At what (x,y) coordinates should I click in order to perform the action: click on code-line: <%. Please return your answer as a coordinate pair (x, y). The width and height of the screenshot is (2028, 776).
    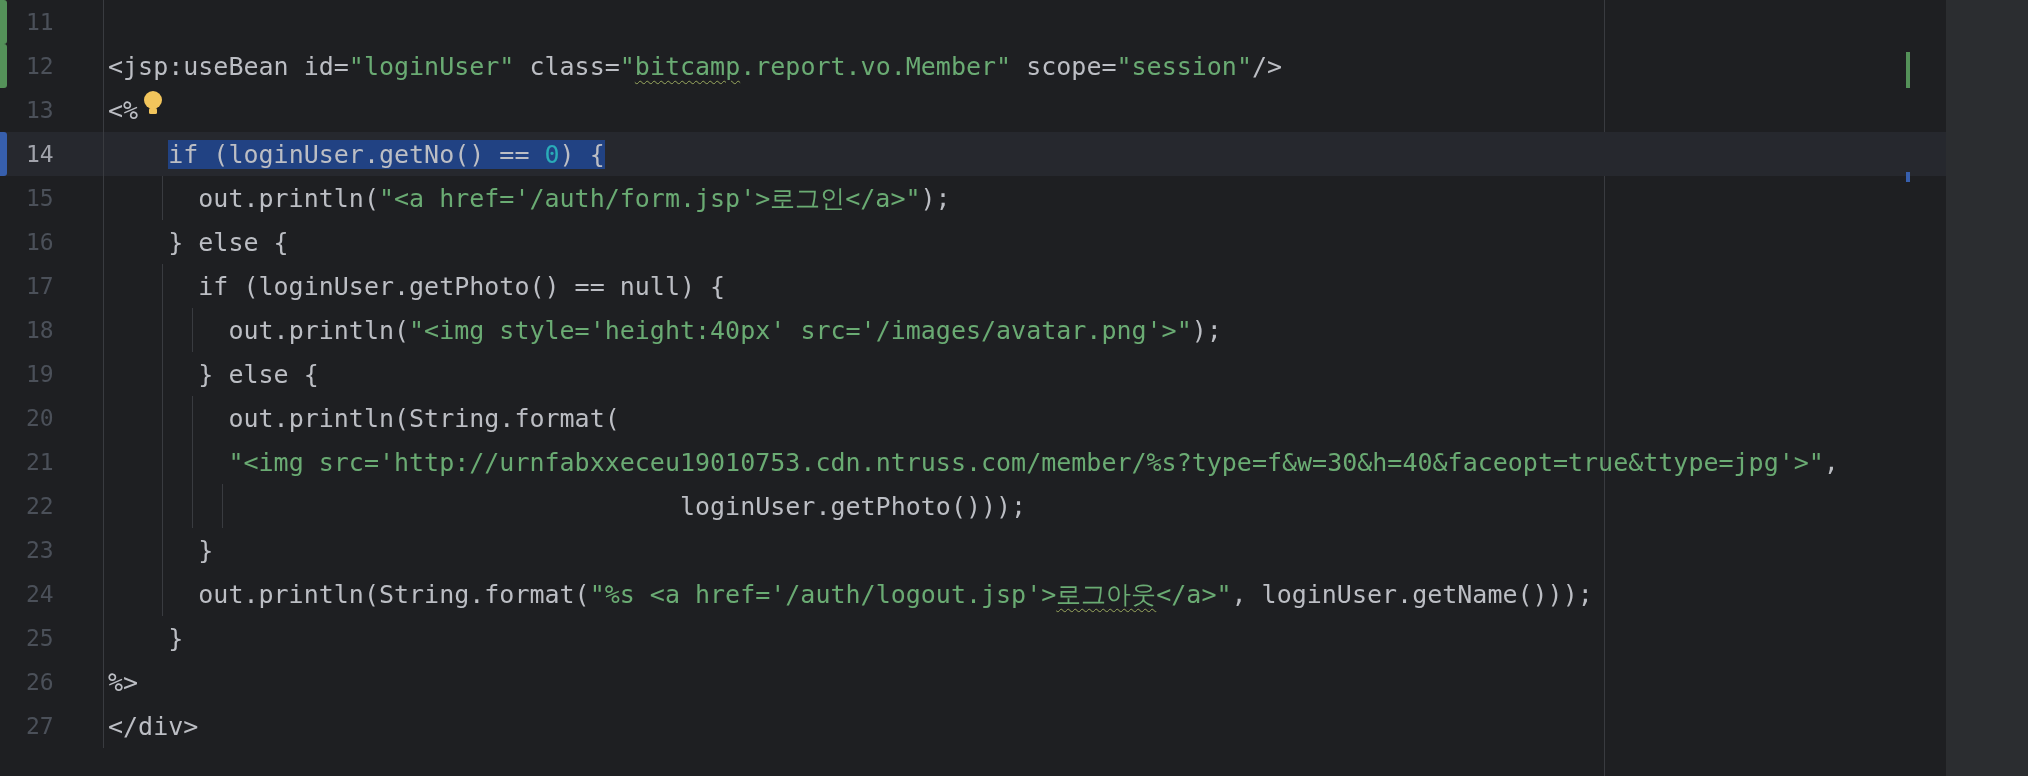
    Looking at the image, I should click on (123, 110).